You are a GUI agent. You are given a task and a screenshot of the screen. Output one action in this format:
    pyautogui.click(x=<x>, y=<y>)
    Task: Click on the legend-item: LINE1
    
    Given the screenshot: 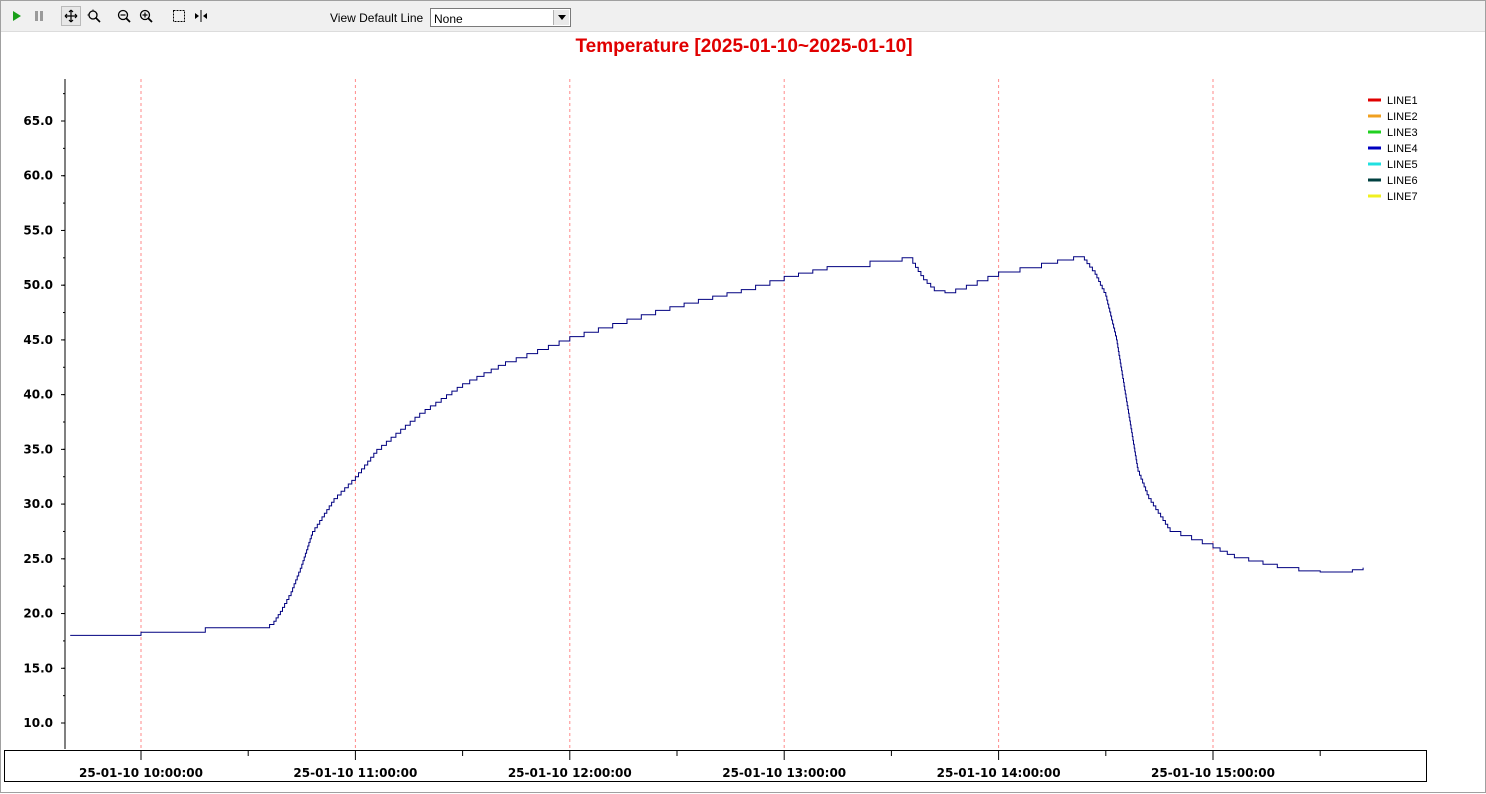 What is the action you would take?
    pyautogui.click(x=1402, y=101)
    